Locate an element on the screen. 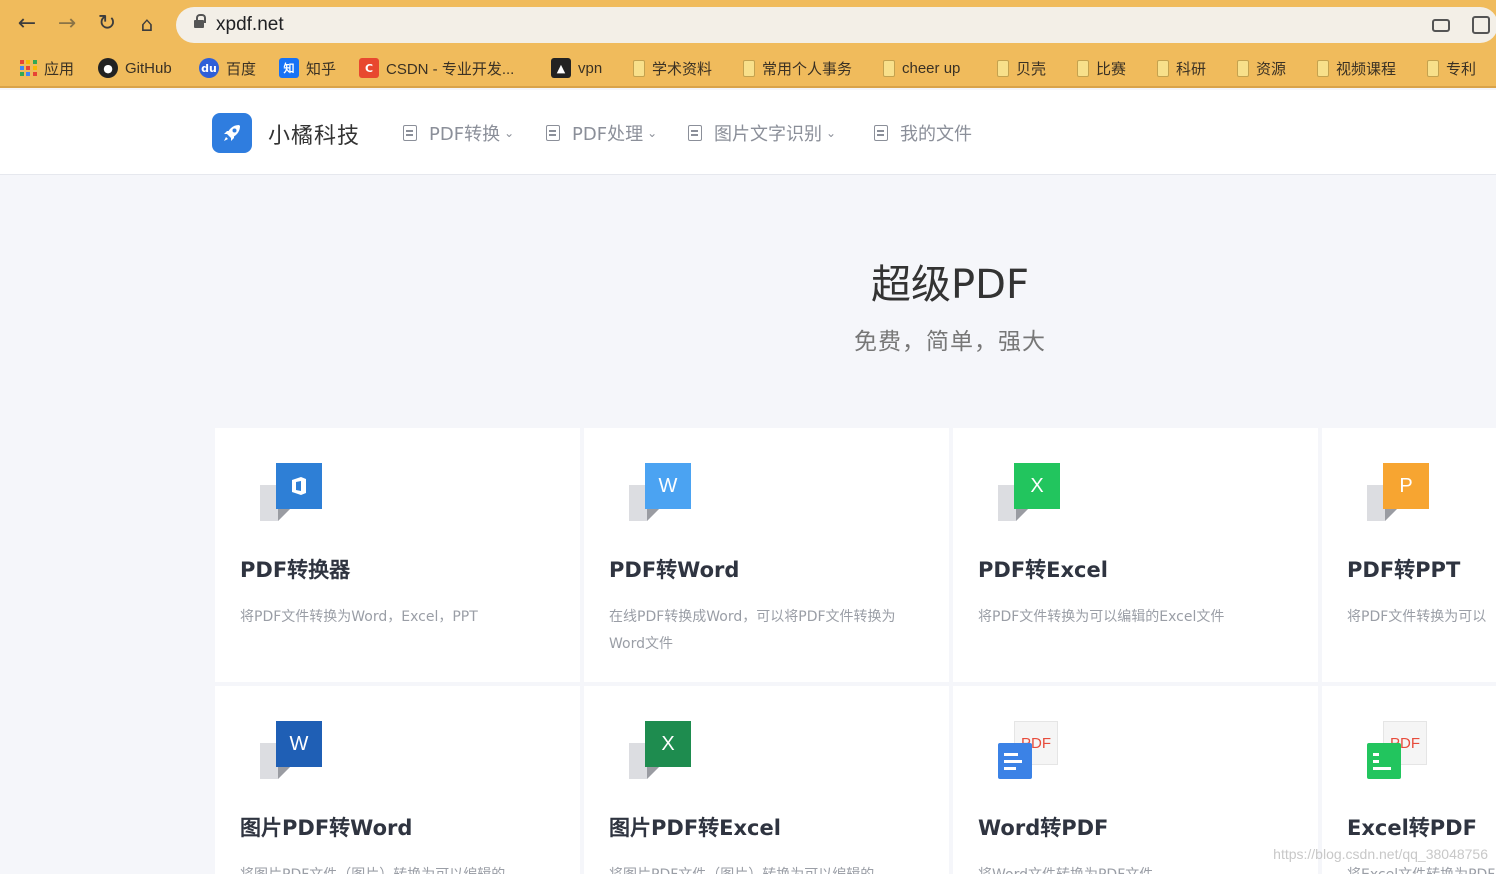  tool-card-pdf-to-excel: X PDF转Excel 将PDF文件转换为可以编辑的Excel文件 is located at coordinates (1135, 555).